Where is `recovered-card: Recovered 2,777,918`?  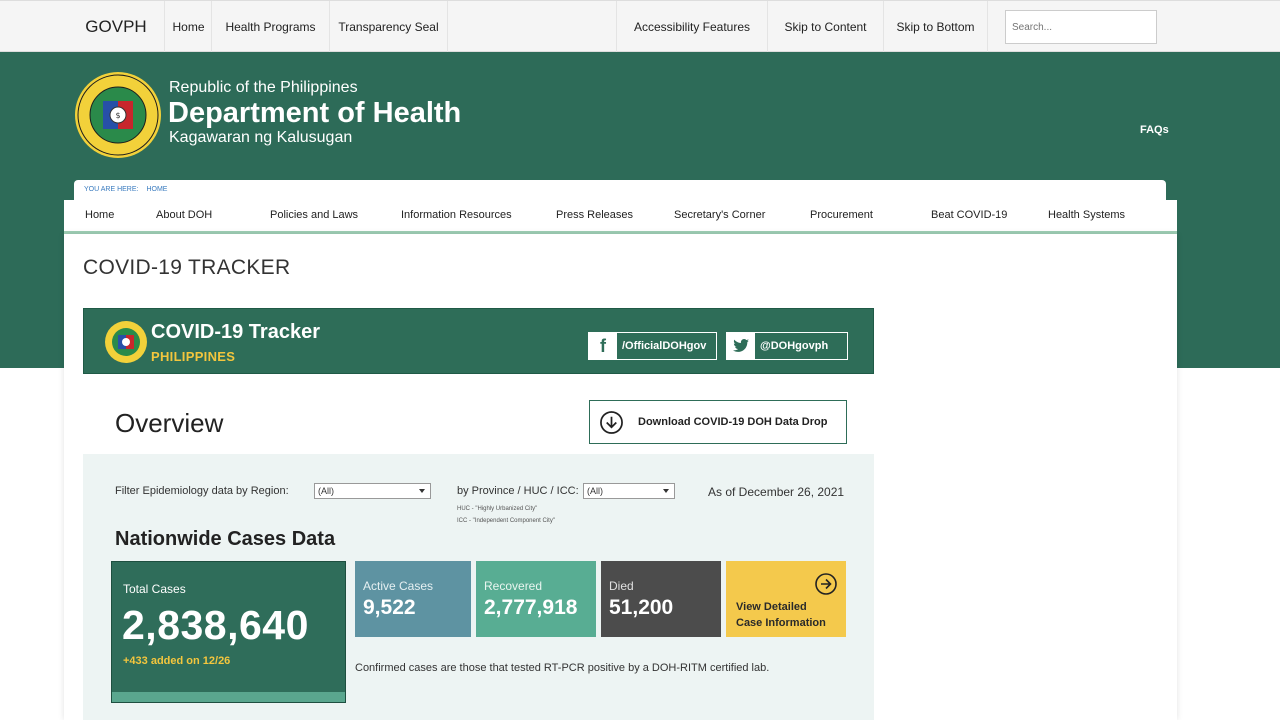
recovered-card: Recovered 2,777,918 is located at coordinates (536, 599).